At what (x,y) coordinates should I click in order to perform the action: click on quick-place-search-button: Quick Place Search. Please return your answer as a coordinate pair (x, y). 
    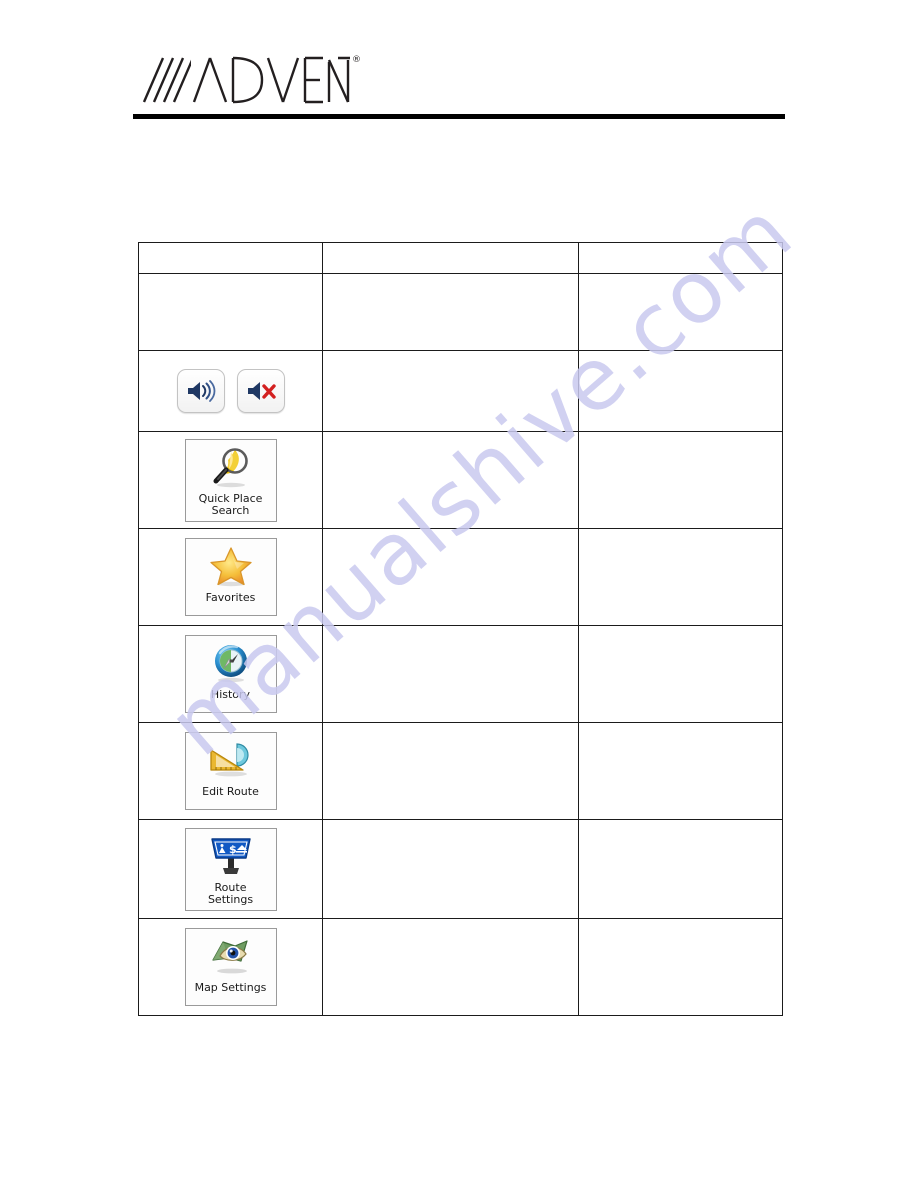
    Looking at the image, I should click on (230, 480).